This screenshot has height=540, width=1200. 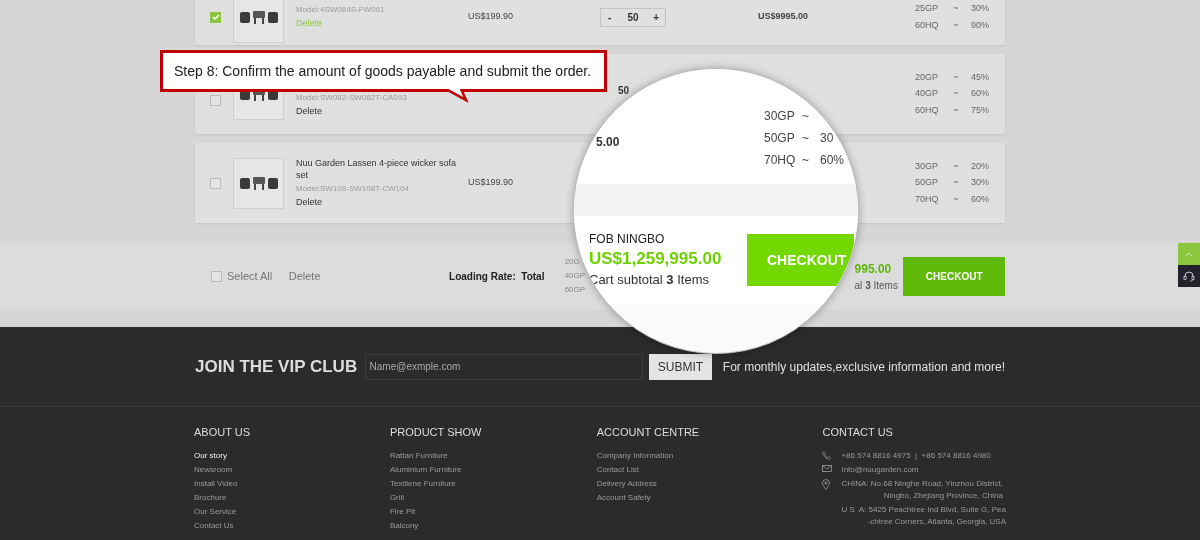 I want to click on container-size: 60GP, so click(x=575, y=290).